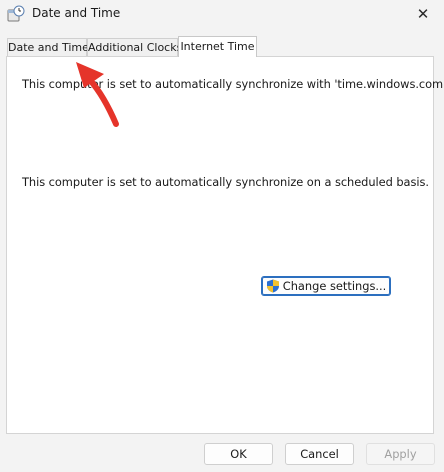 The image size is (444, 472). I want to click on tab-additional-clocks: Additional Clocks, so click(134, 47).